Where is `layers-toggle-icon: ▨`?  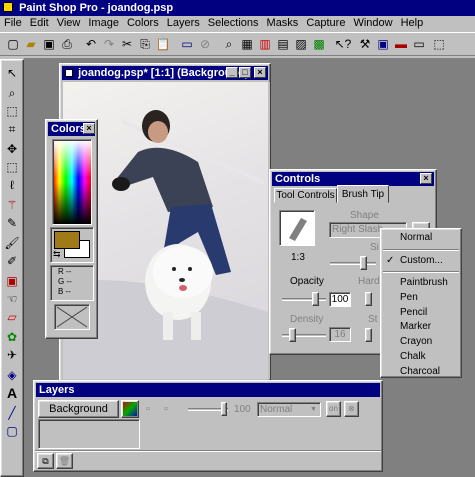
layers-toggle-icon: ▨ is located at coordinates (301, 44).